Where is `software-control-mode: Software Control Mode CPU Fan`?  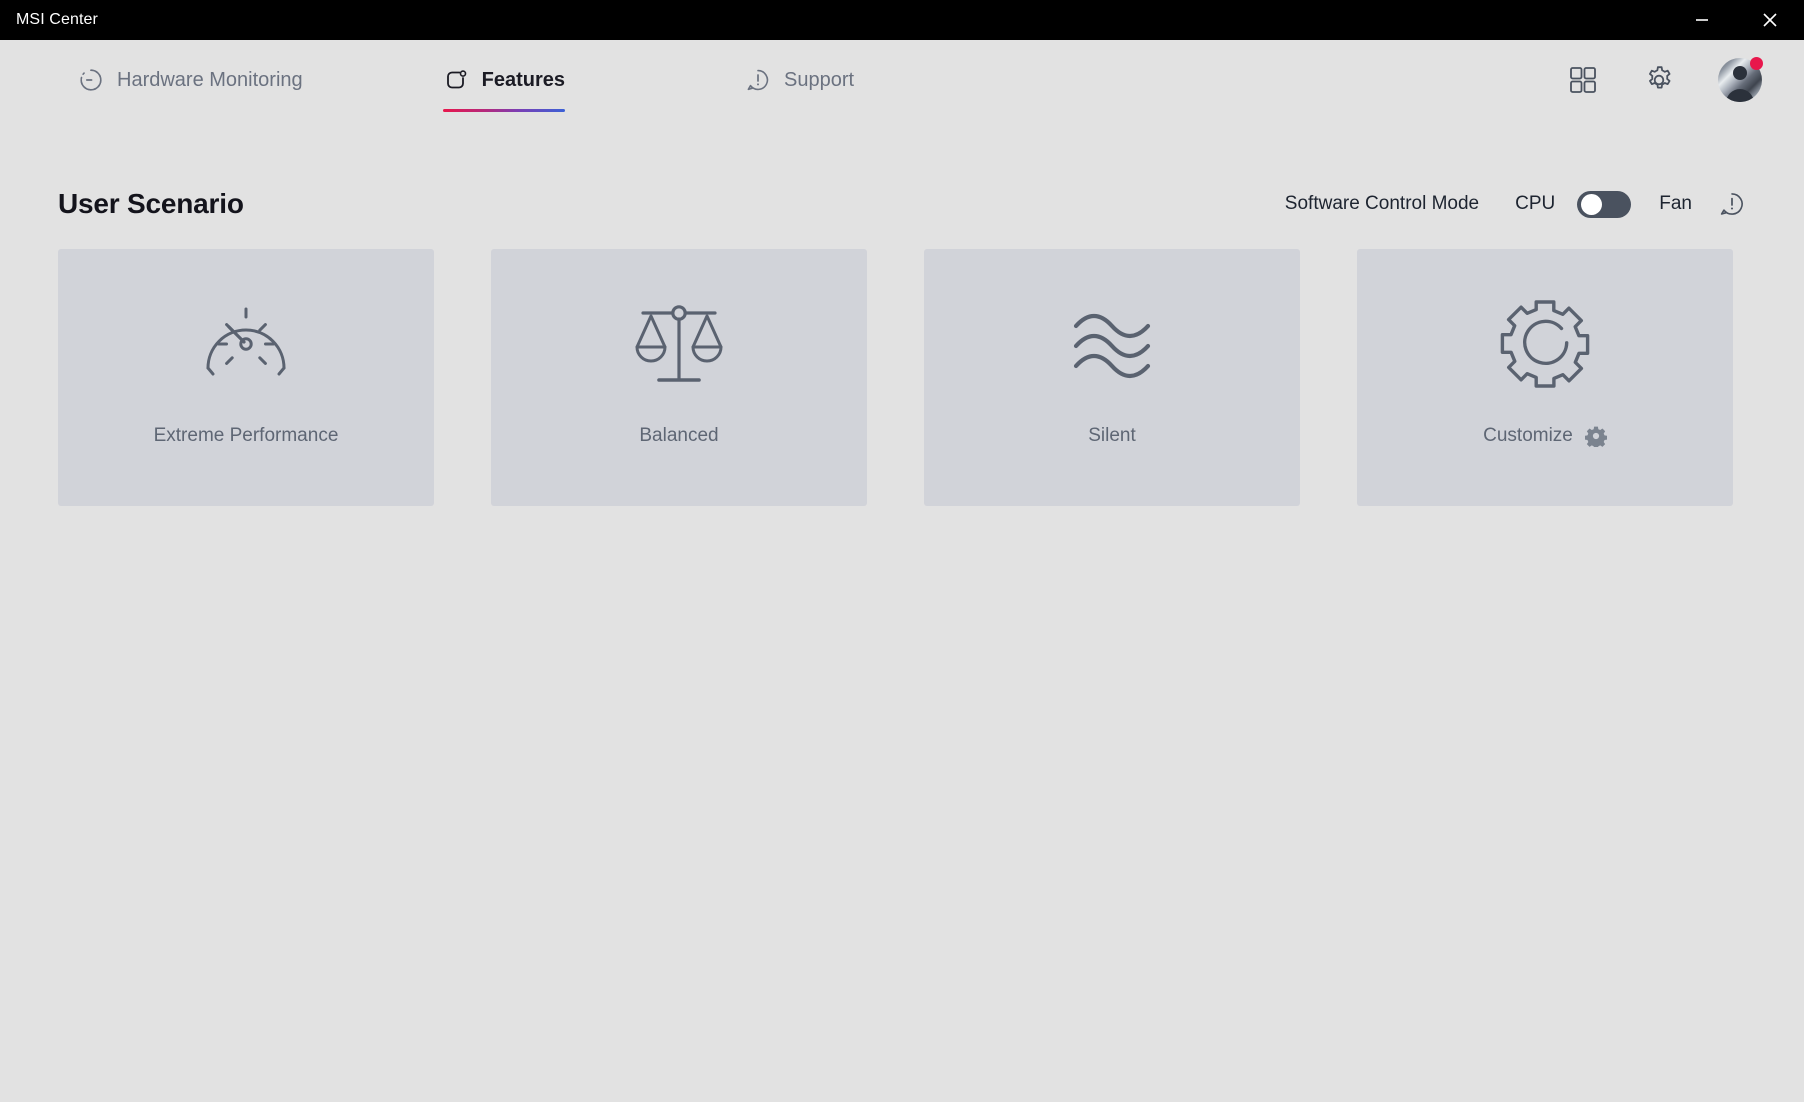 software-control-mode: Software Control Mode CPU Fan is located at coordinates (1515, 204).